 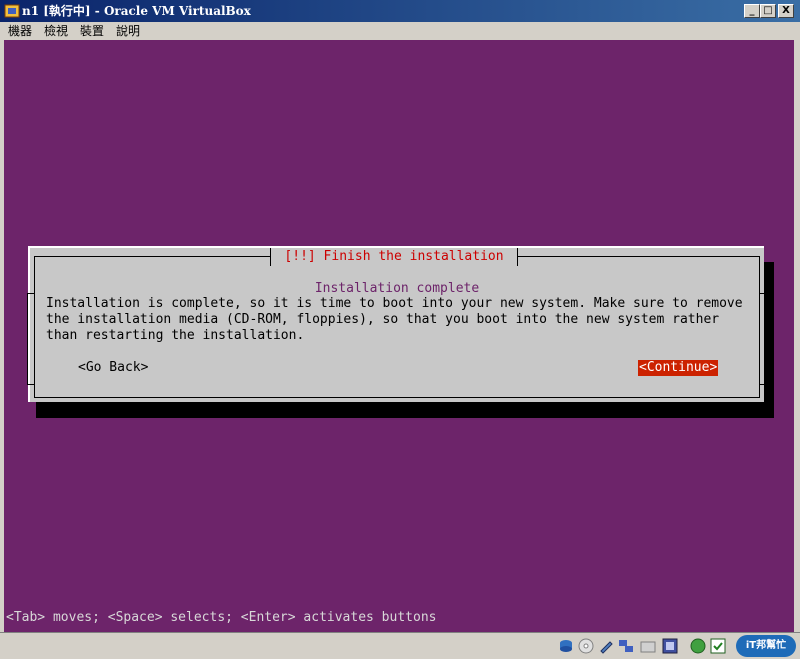 What do you see at coordinates (586, 646) in the screenshot?
I see `cd-rom-icon` at bounding box center [586, 646].